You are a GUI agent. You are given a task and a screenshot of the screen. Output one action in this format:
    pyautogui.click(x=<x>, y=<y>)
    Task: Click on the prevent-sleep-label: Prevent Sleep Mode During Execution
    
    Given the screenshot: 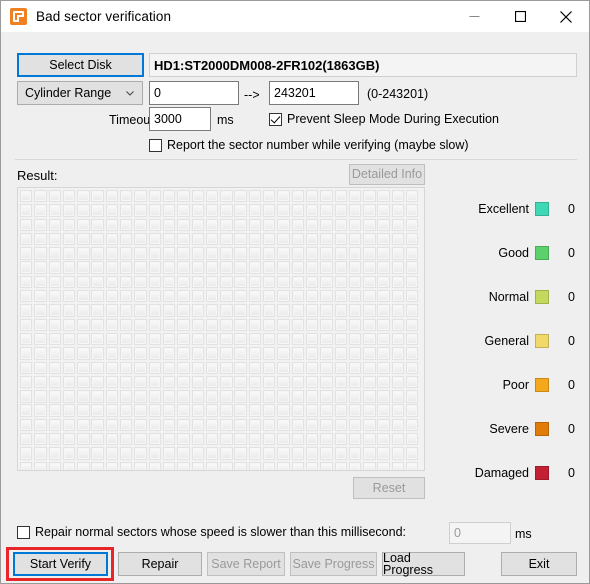 What is the action you would take?
    pyautogui.click(x=393, y=119)
    